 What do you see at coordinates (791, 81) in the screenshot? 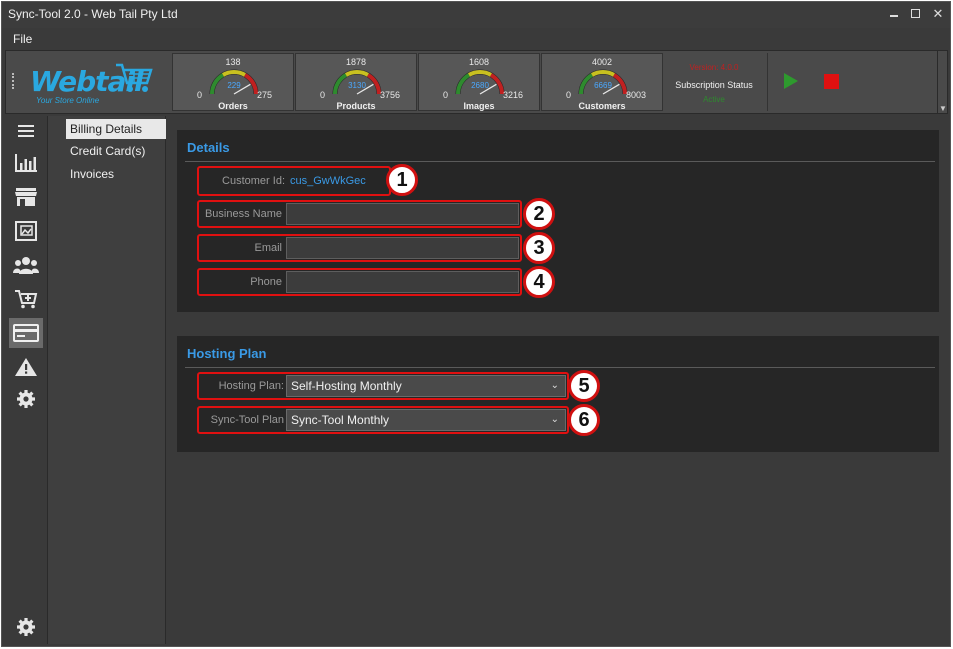
I see `play-icon` at bounding box center [791, 81].